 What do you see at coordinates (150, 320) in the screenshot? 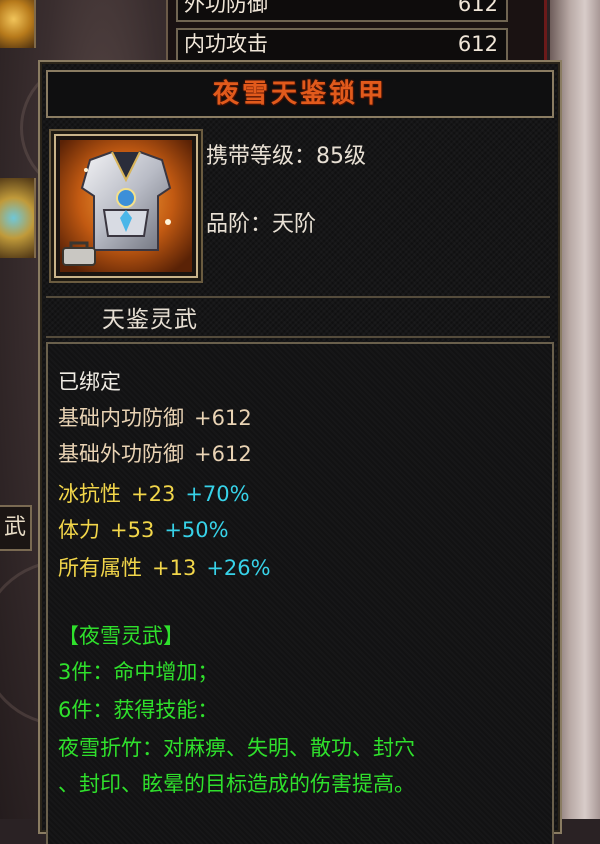
I see `set-name-label: 天鉴灵武` at bounding box center [150, 320].